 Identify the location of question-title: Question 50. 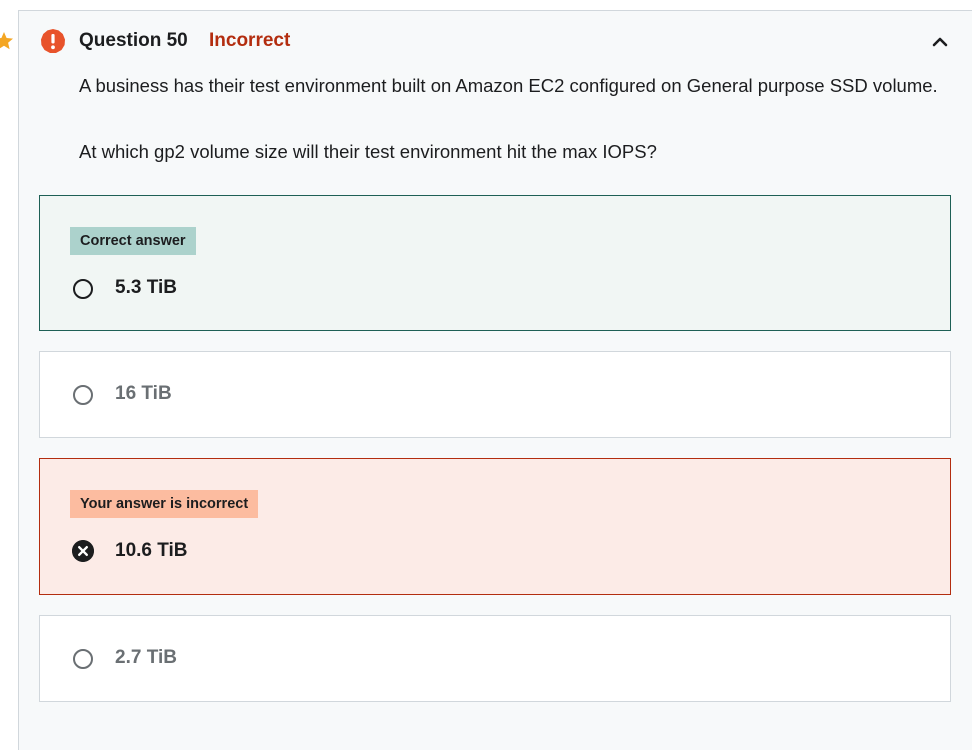
(133, 40).